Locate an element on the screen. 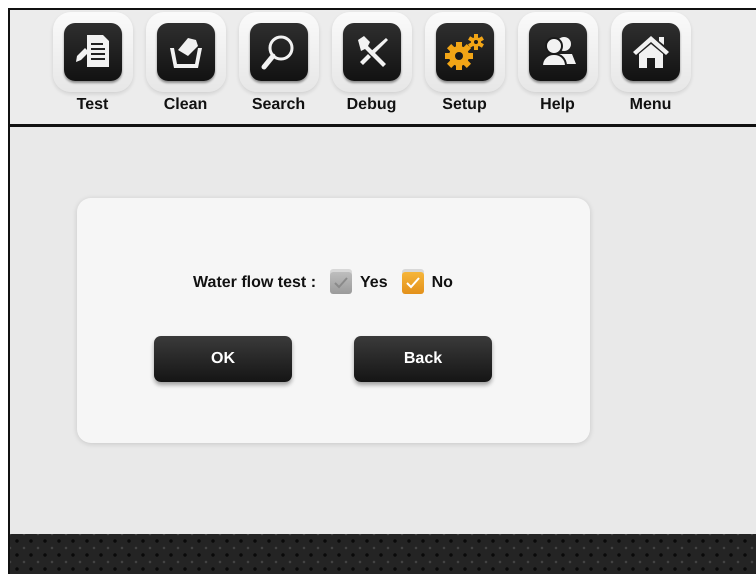 Image resolution: width=756 pixels, height=574 pixels. toolbar-label: Search is located at coordinates (279, 105).